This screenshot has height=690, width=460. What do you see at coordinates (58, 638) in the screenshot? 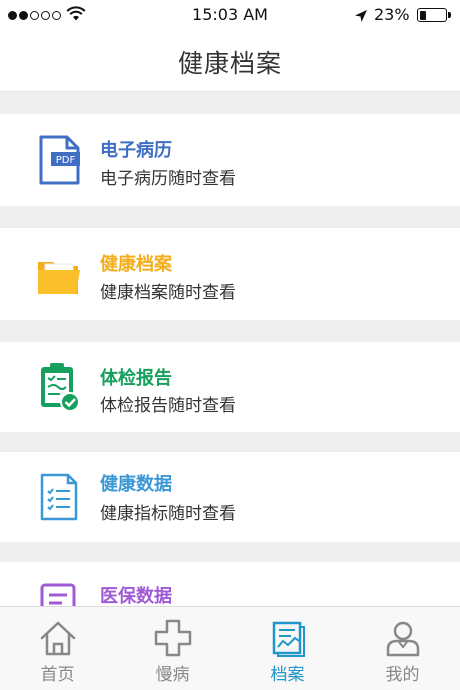
I see `home-icon` at bounding box center [58, 638].